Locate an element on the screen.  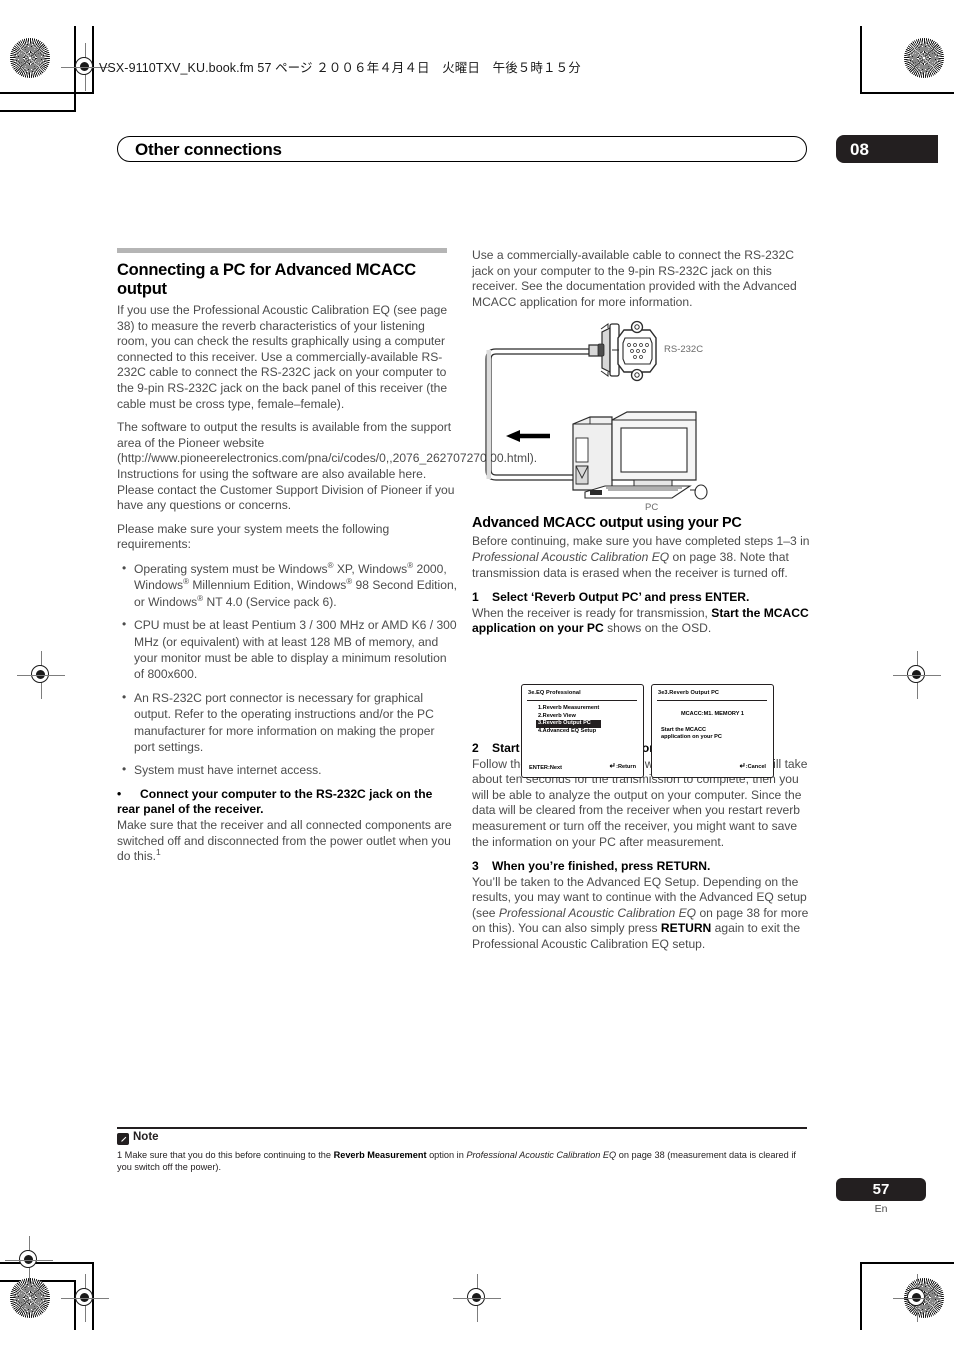
page-number-text: 57 is located at coordinates (881, 1189).